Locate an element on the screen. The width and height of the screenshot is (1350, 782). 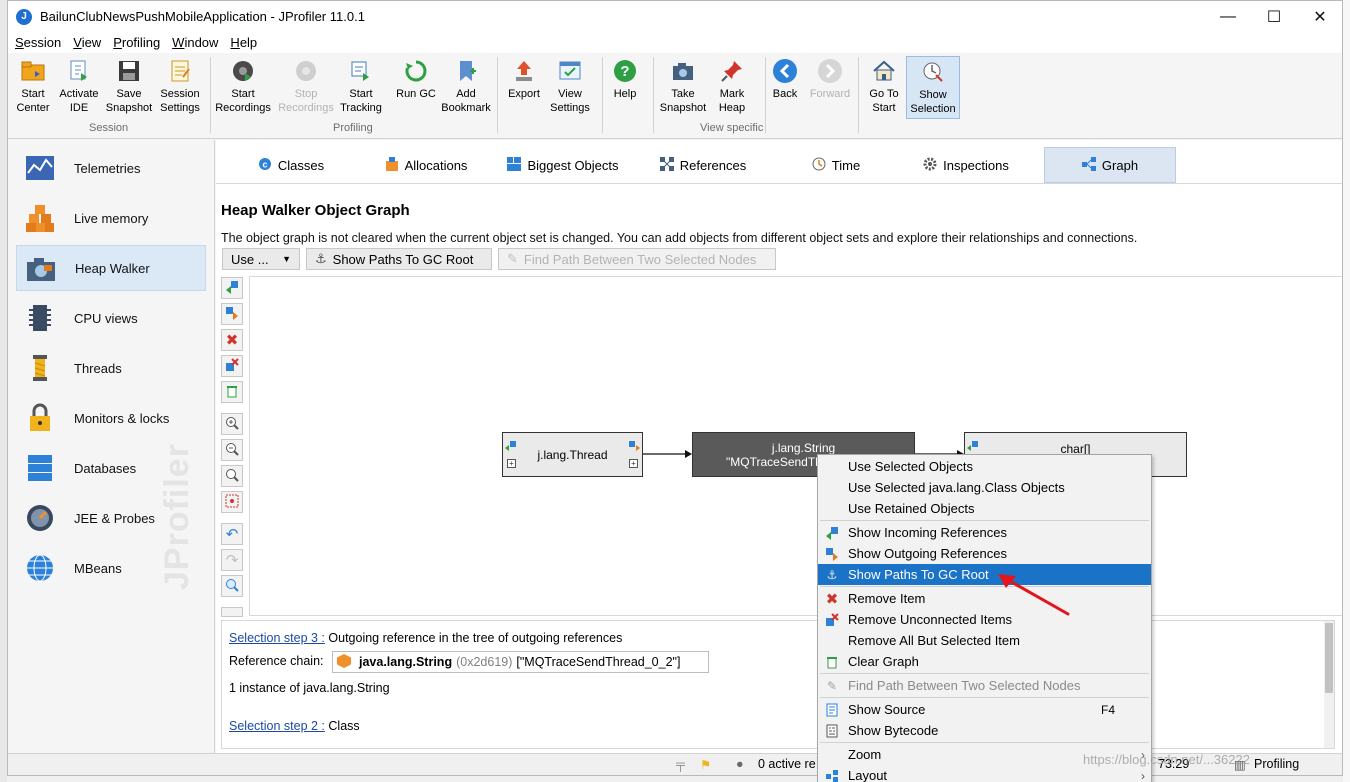
start-recordings-label-2: Recordings is located at coordinates (243, 108).